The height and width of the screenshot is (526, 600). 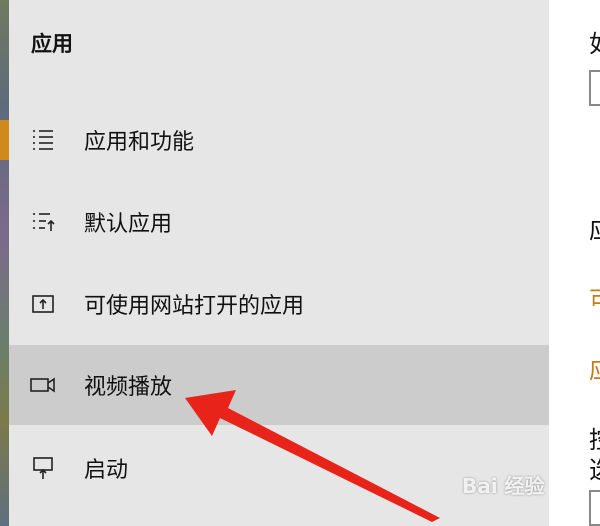 I want to click on sidebar-title: 应用, so click(x=52, y=44).